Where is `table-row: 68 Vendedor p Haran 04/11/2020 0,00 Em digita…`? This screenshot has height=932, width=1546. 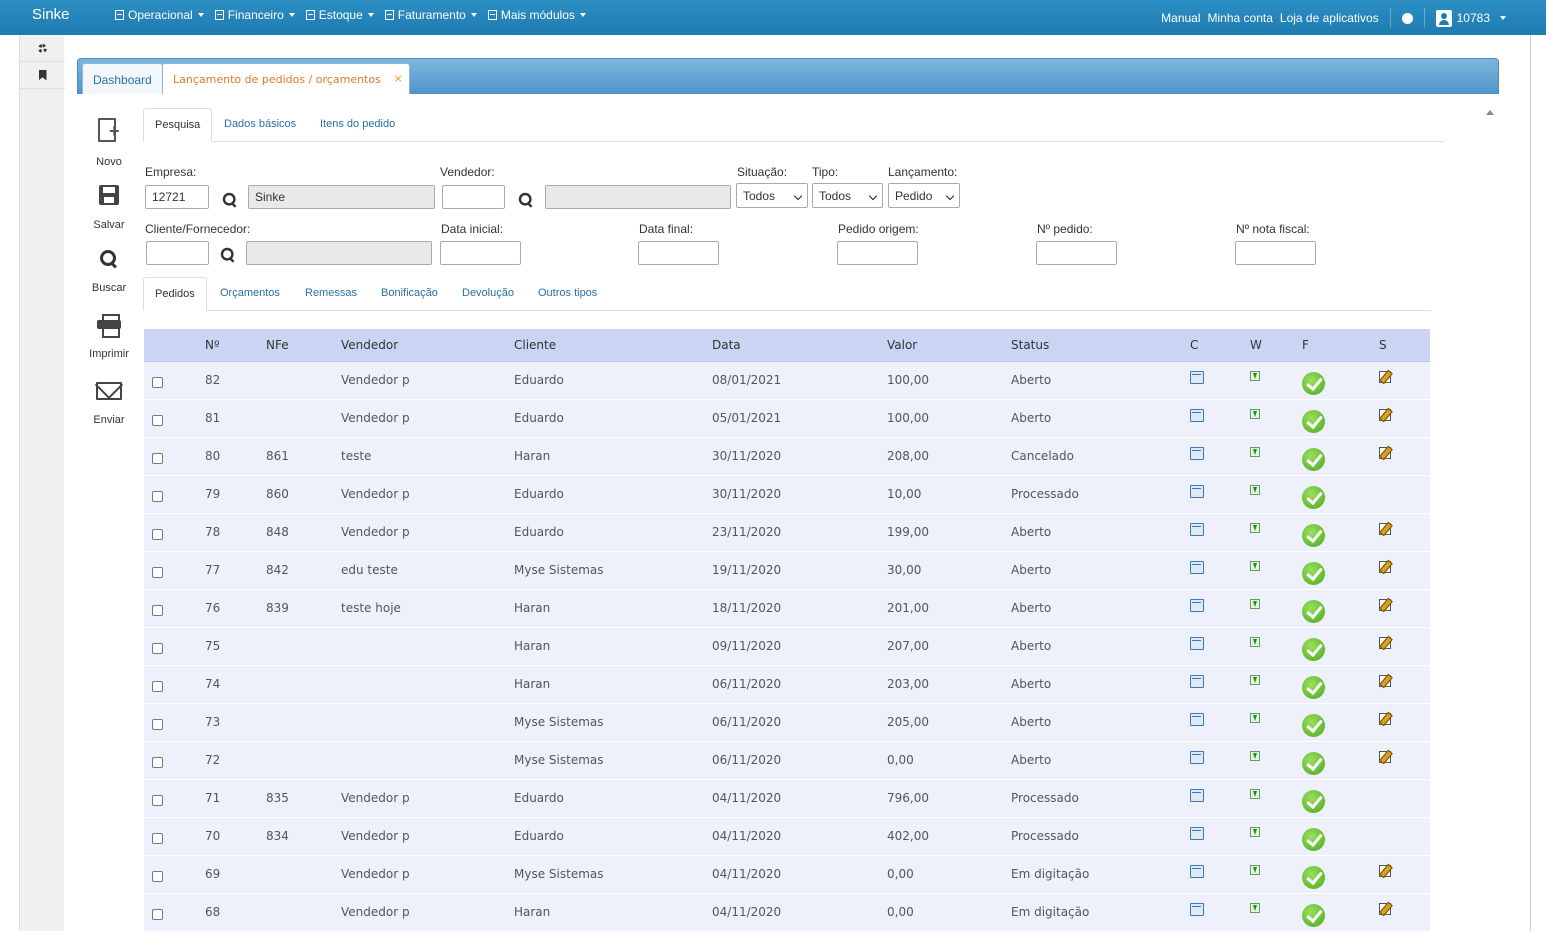 table-row: 68 Vendedor p Haran 04/11/2020 0,00 Em digita… is located at coordinates (787, 913).